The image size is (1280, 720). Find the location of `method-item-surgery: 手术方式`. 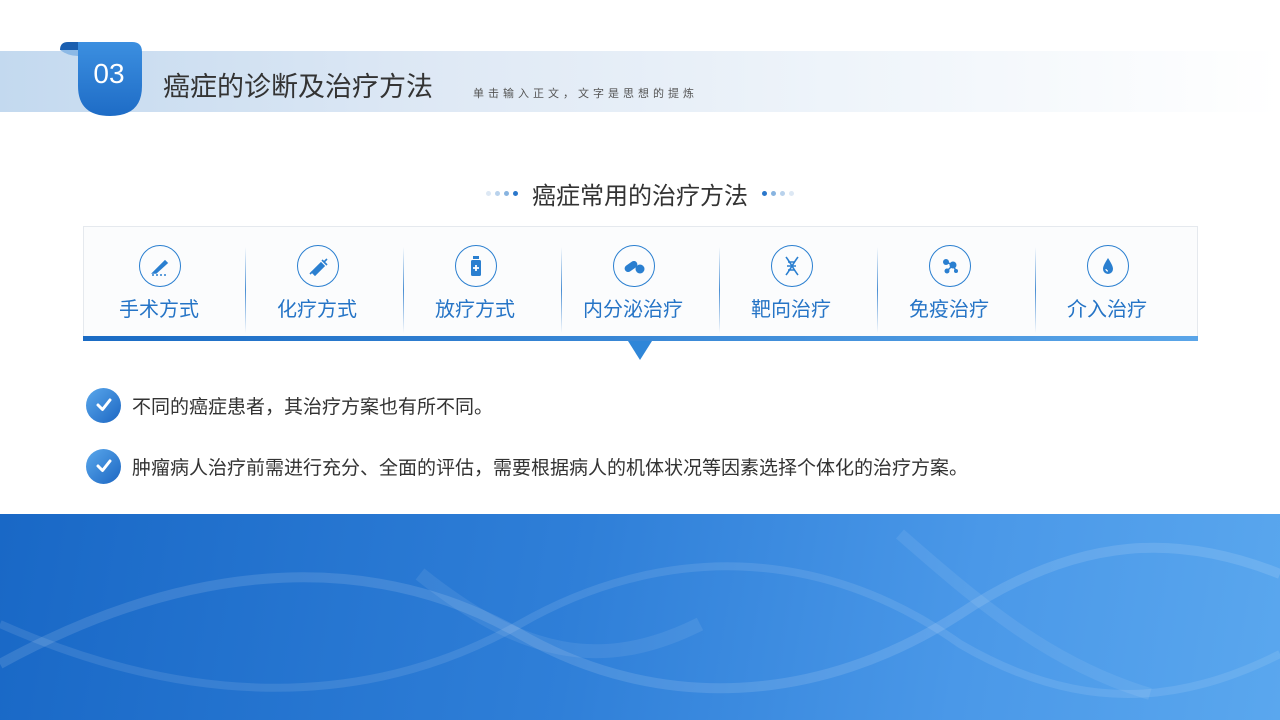

method-item-surgery: 手术方式 is located at coordinates (163, 283).